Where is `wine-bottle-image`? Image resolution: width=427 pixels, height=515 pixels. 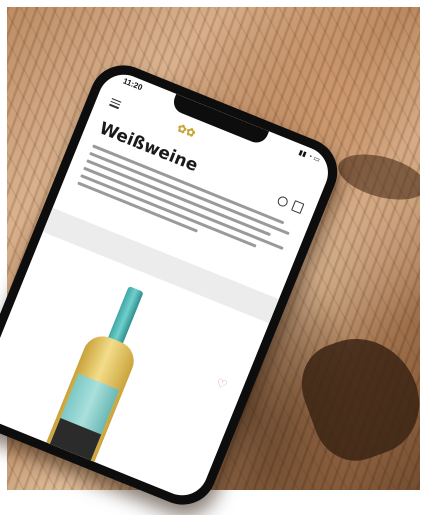 wine-bottle-image is located at coordinates (100, 379).